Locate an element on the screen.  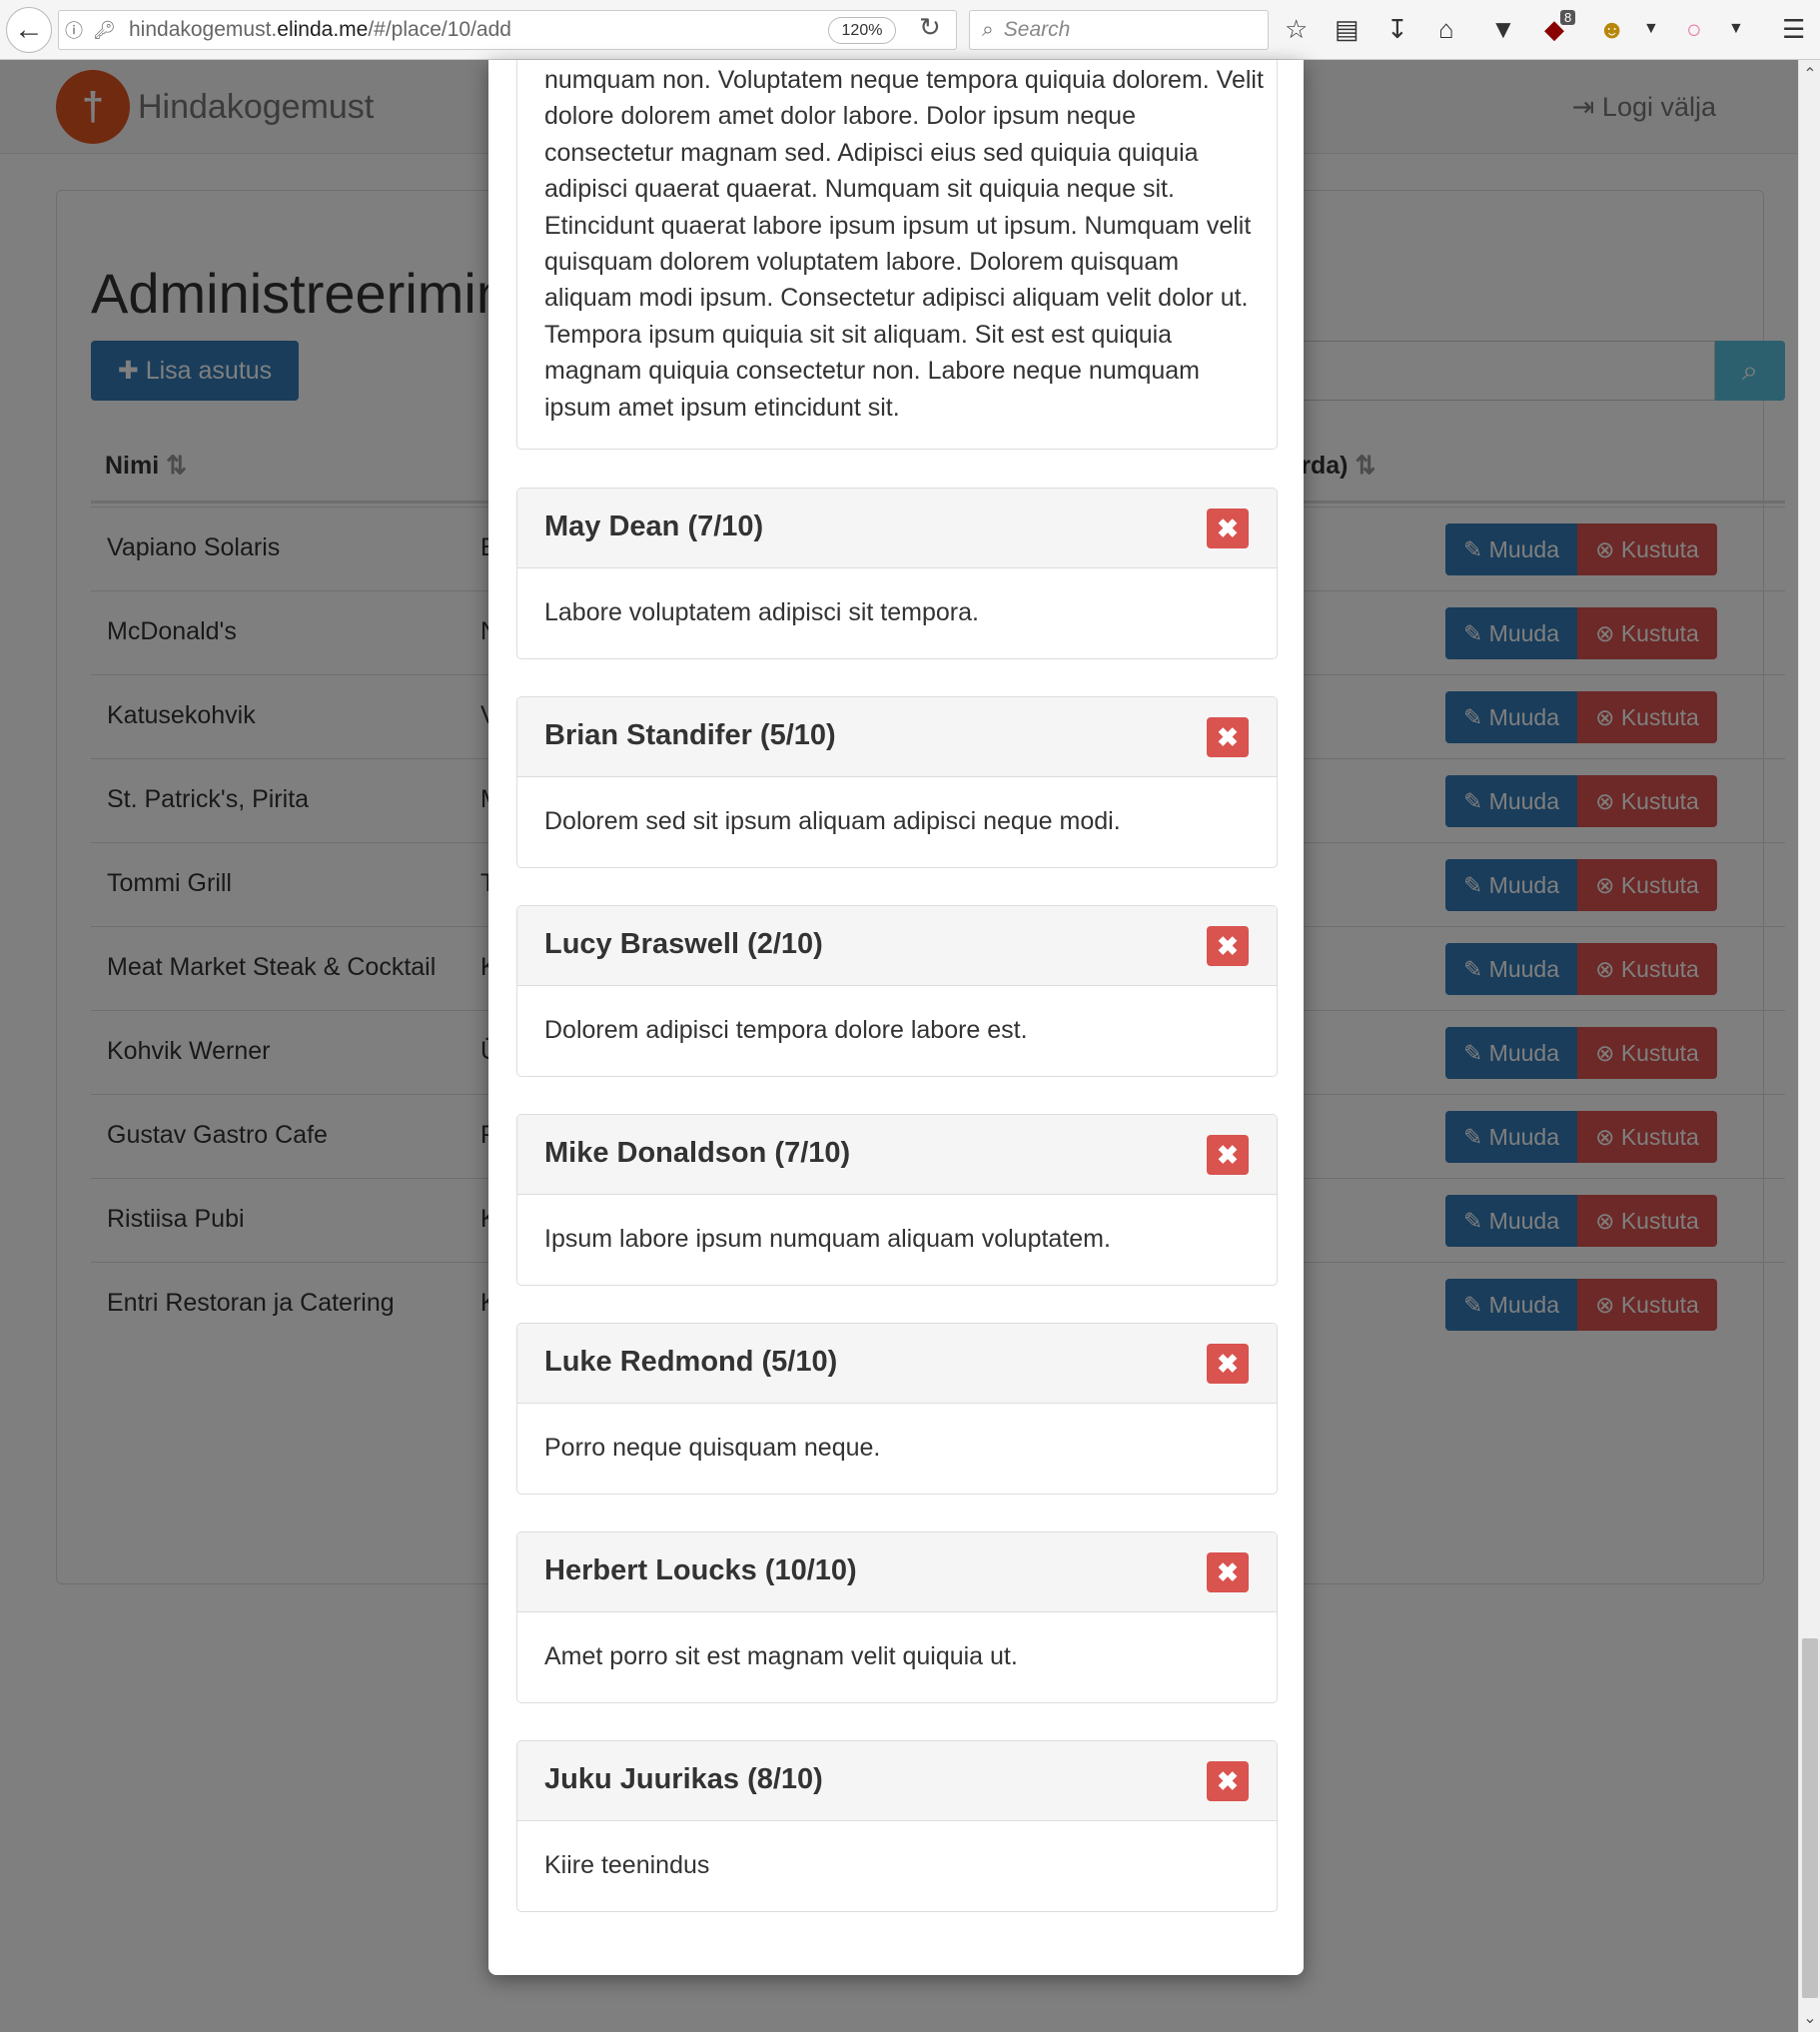
review-title: May Dean (7/10) is located at coordinates (654, 526).